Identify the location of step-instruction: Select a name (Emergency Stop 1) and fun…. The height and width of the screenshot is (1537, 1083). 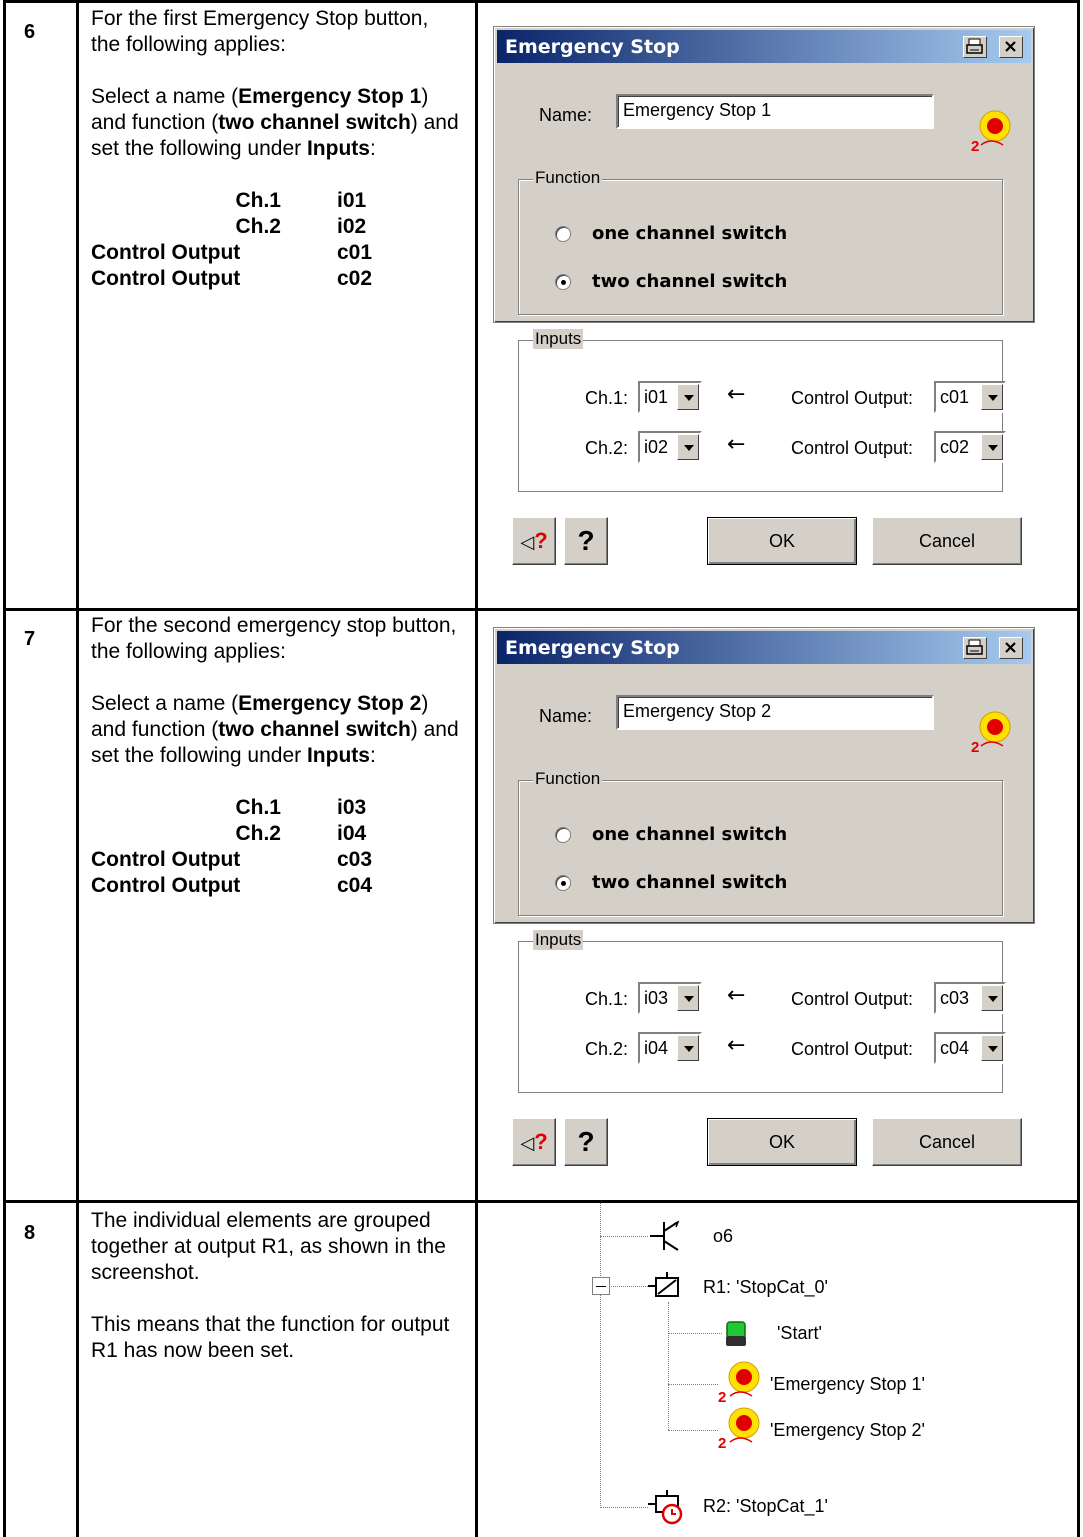
(275, 122).